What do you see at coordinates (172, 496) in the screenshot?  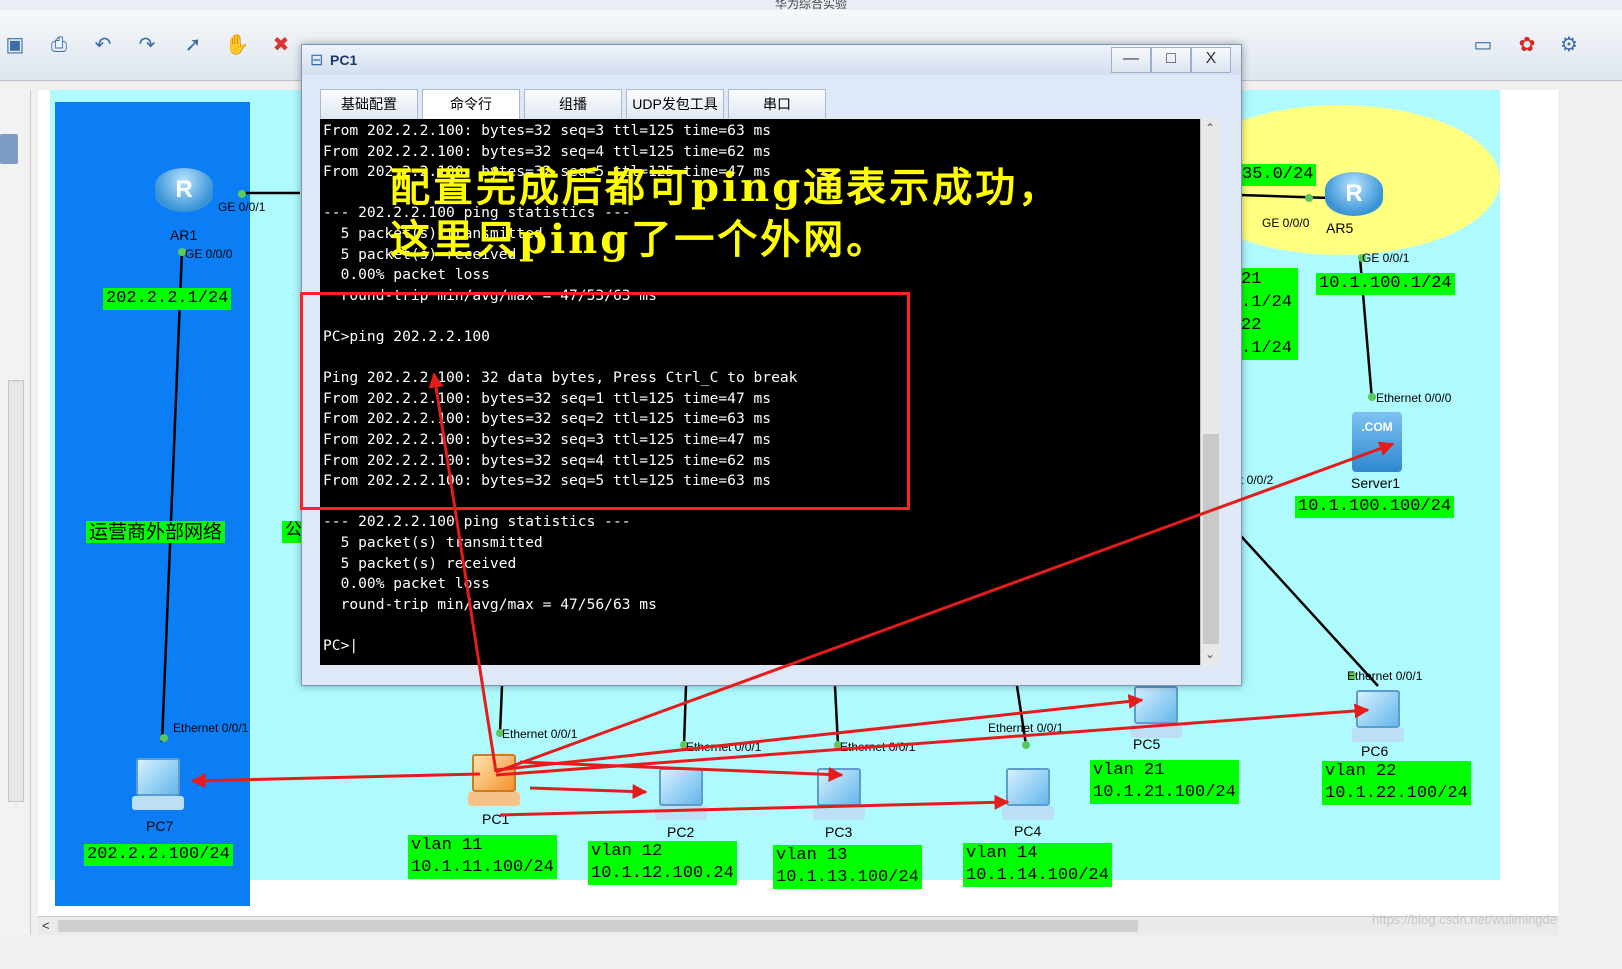 I see `link-ar1-pc7` at bounding box center [172, 496].